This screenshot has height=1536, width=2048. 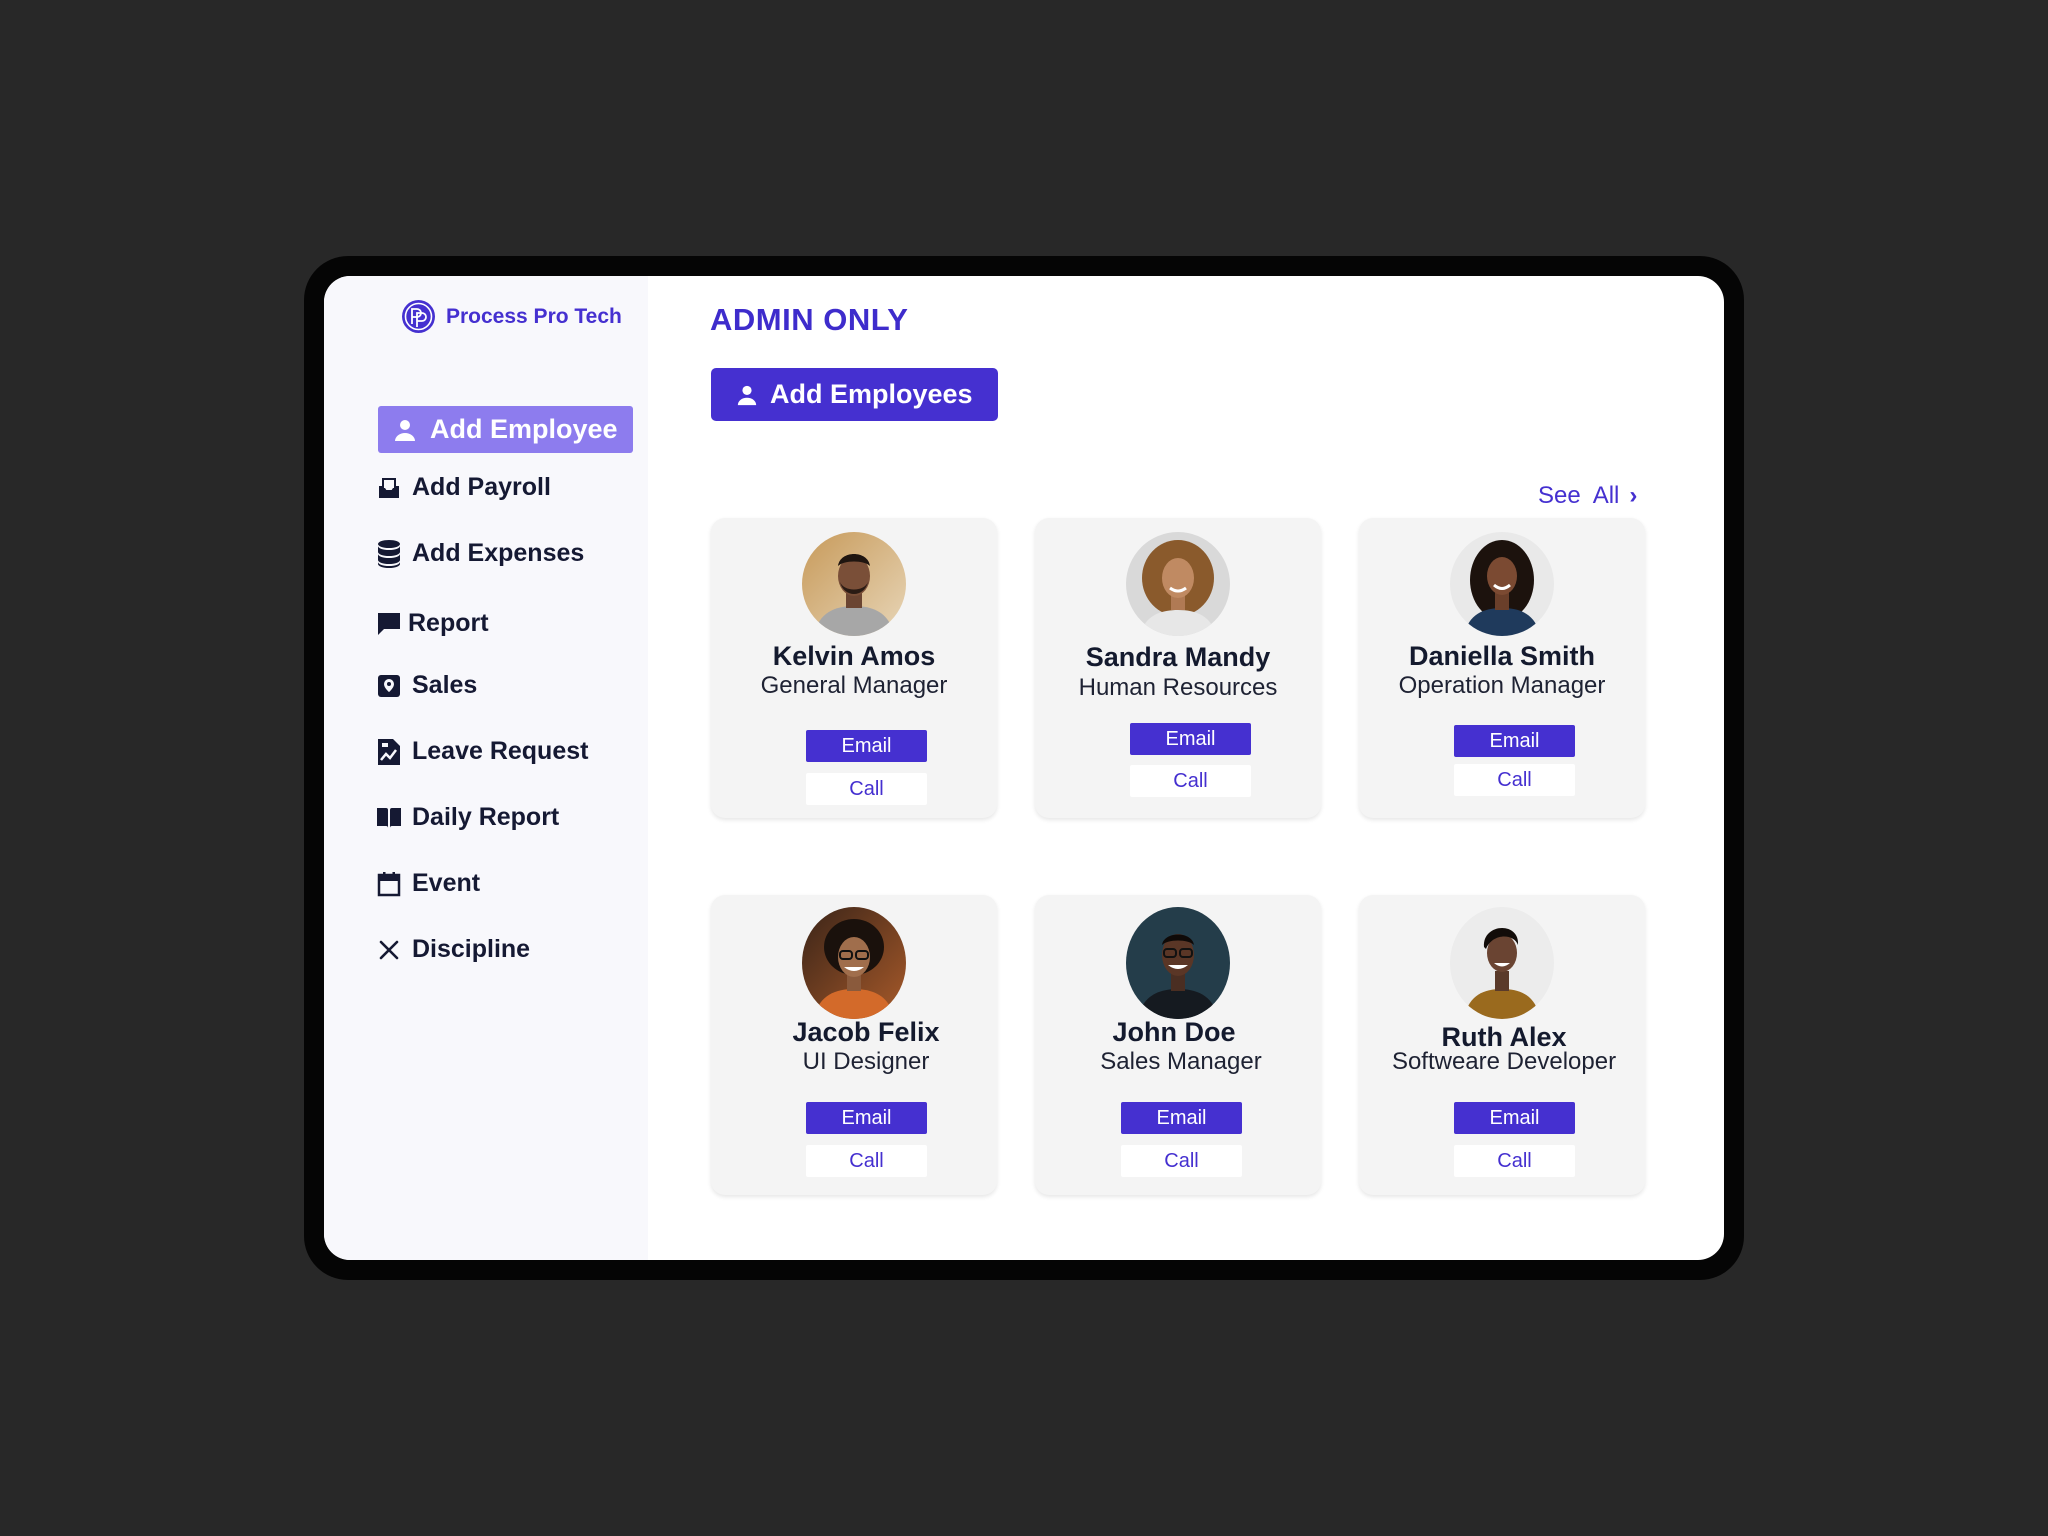 What do you see at coordinates (389, 686) in the screenshot?
I see `location-badge-icon` at bounding box center [389, 686].